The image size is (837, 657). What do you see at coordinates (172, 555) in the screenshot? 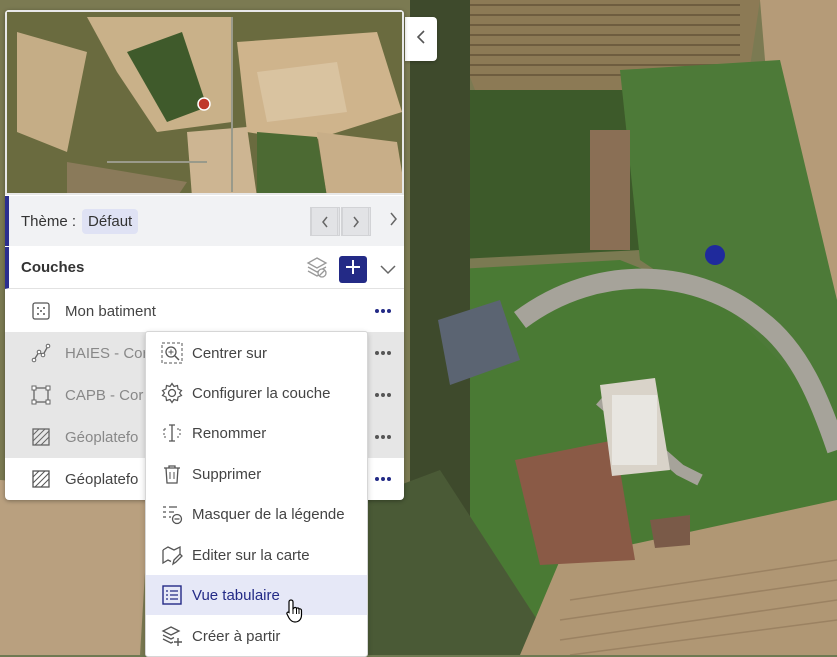
I see `edit-map-icon` at bounding box center [172, 555].